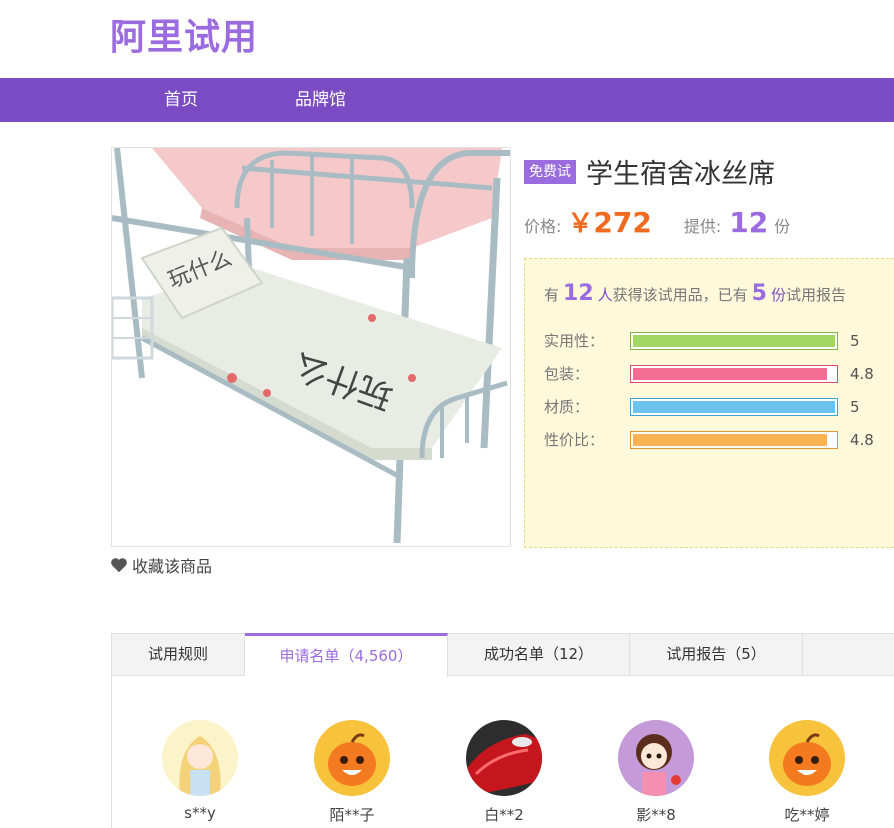 The width and height of the screenshot is (894, 828). I want to click on applicant-name: 影**8, so click(656, 815).